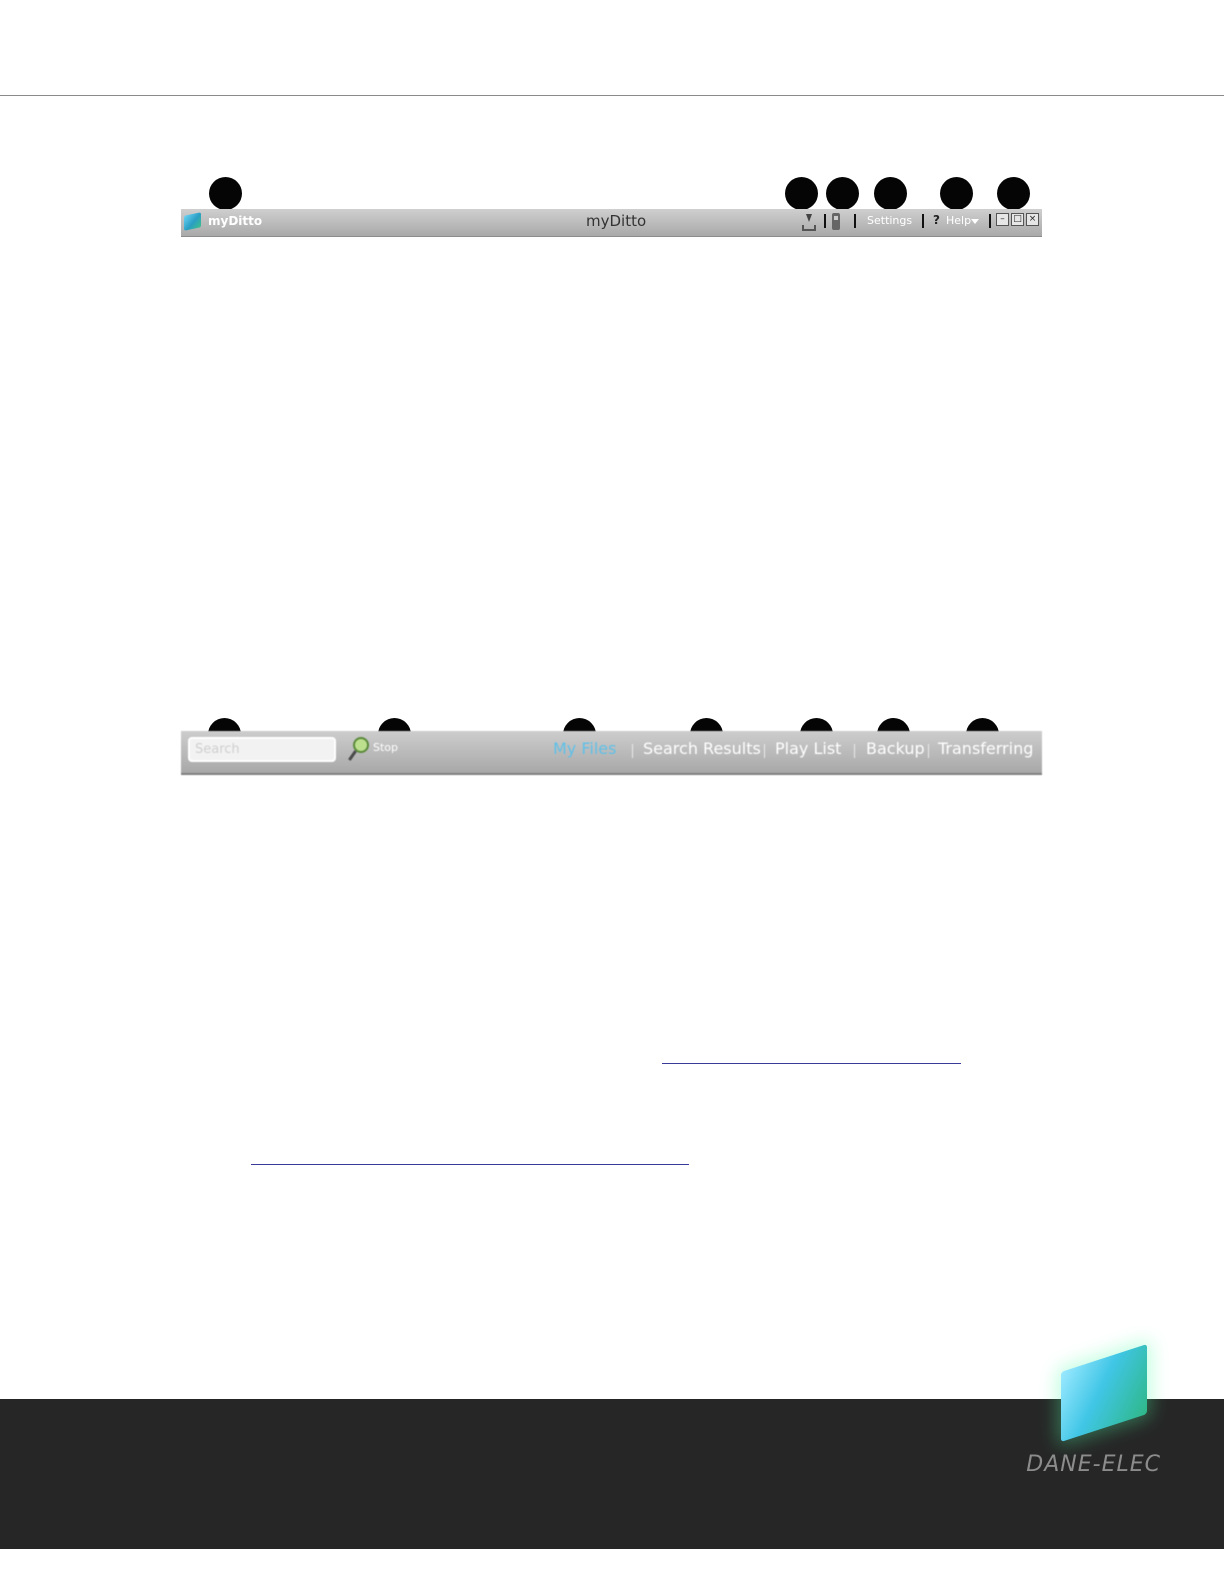  Describe the element at coordinates (1104, 1393) in the screenshot. I see `brand-mark-icon` at that location.